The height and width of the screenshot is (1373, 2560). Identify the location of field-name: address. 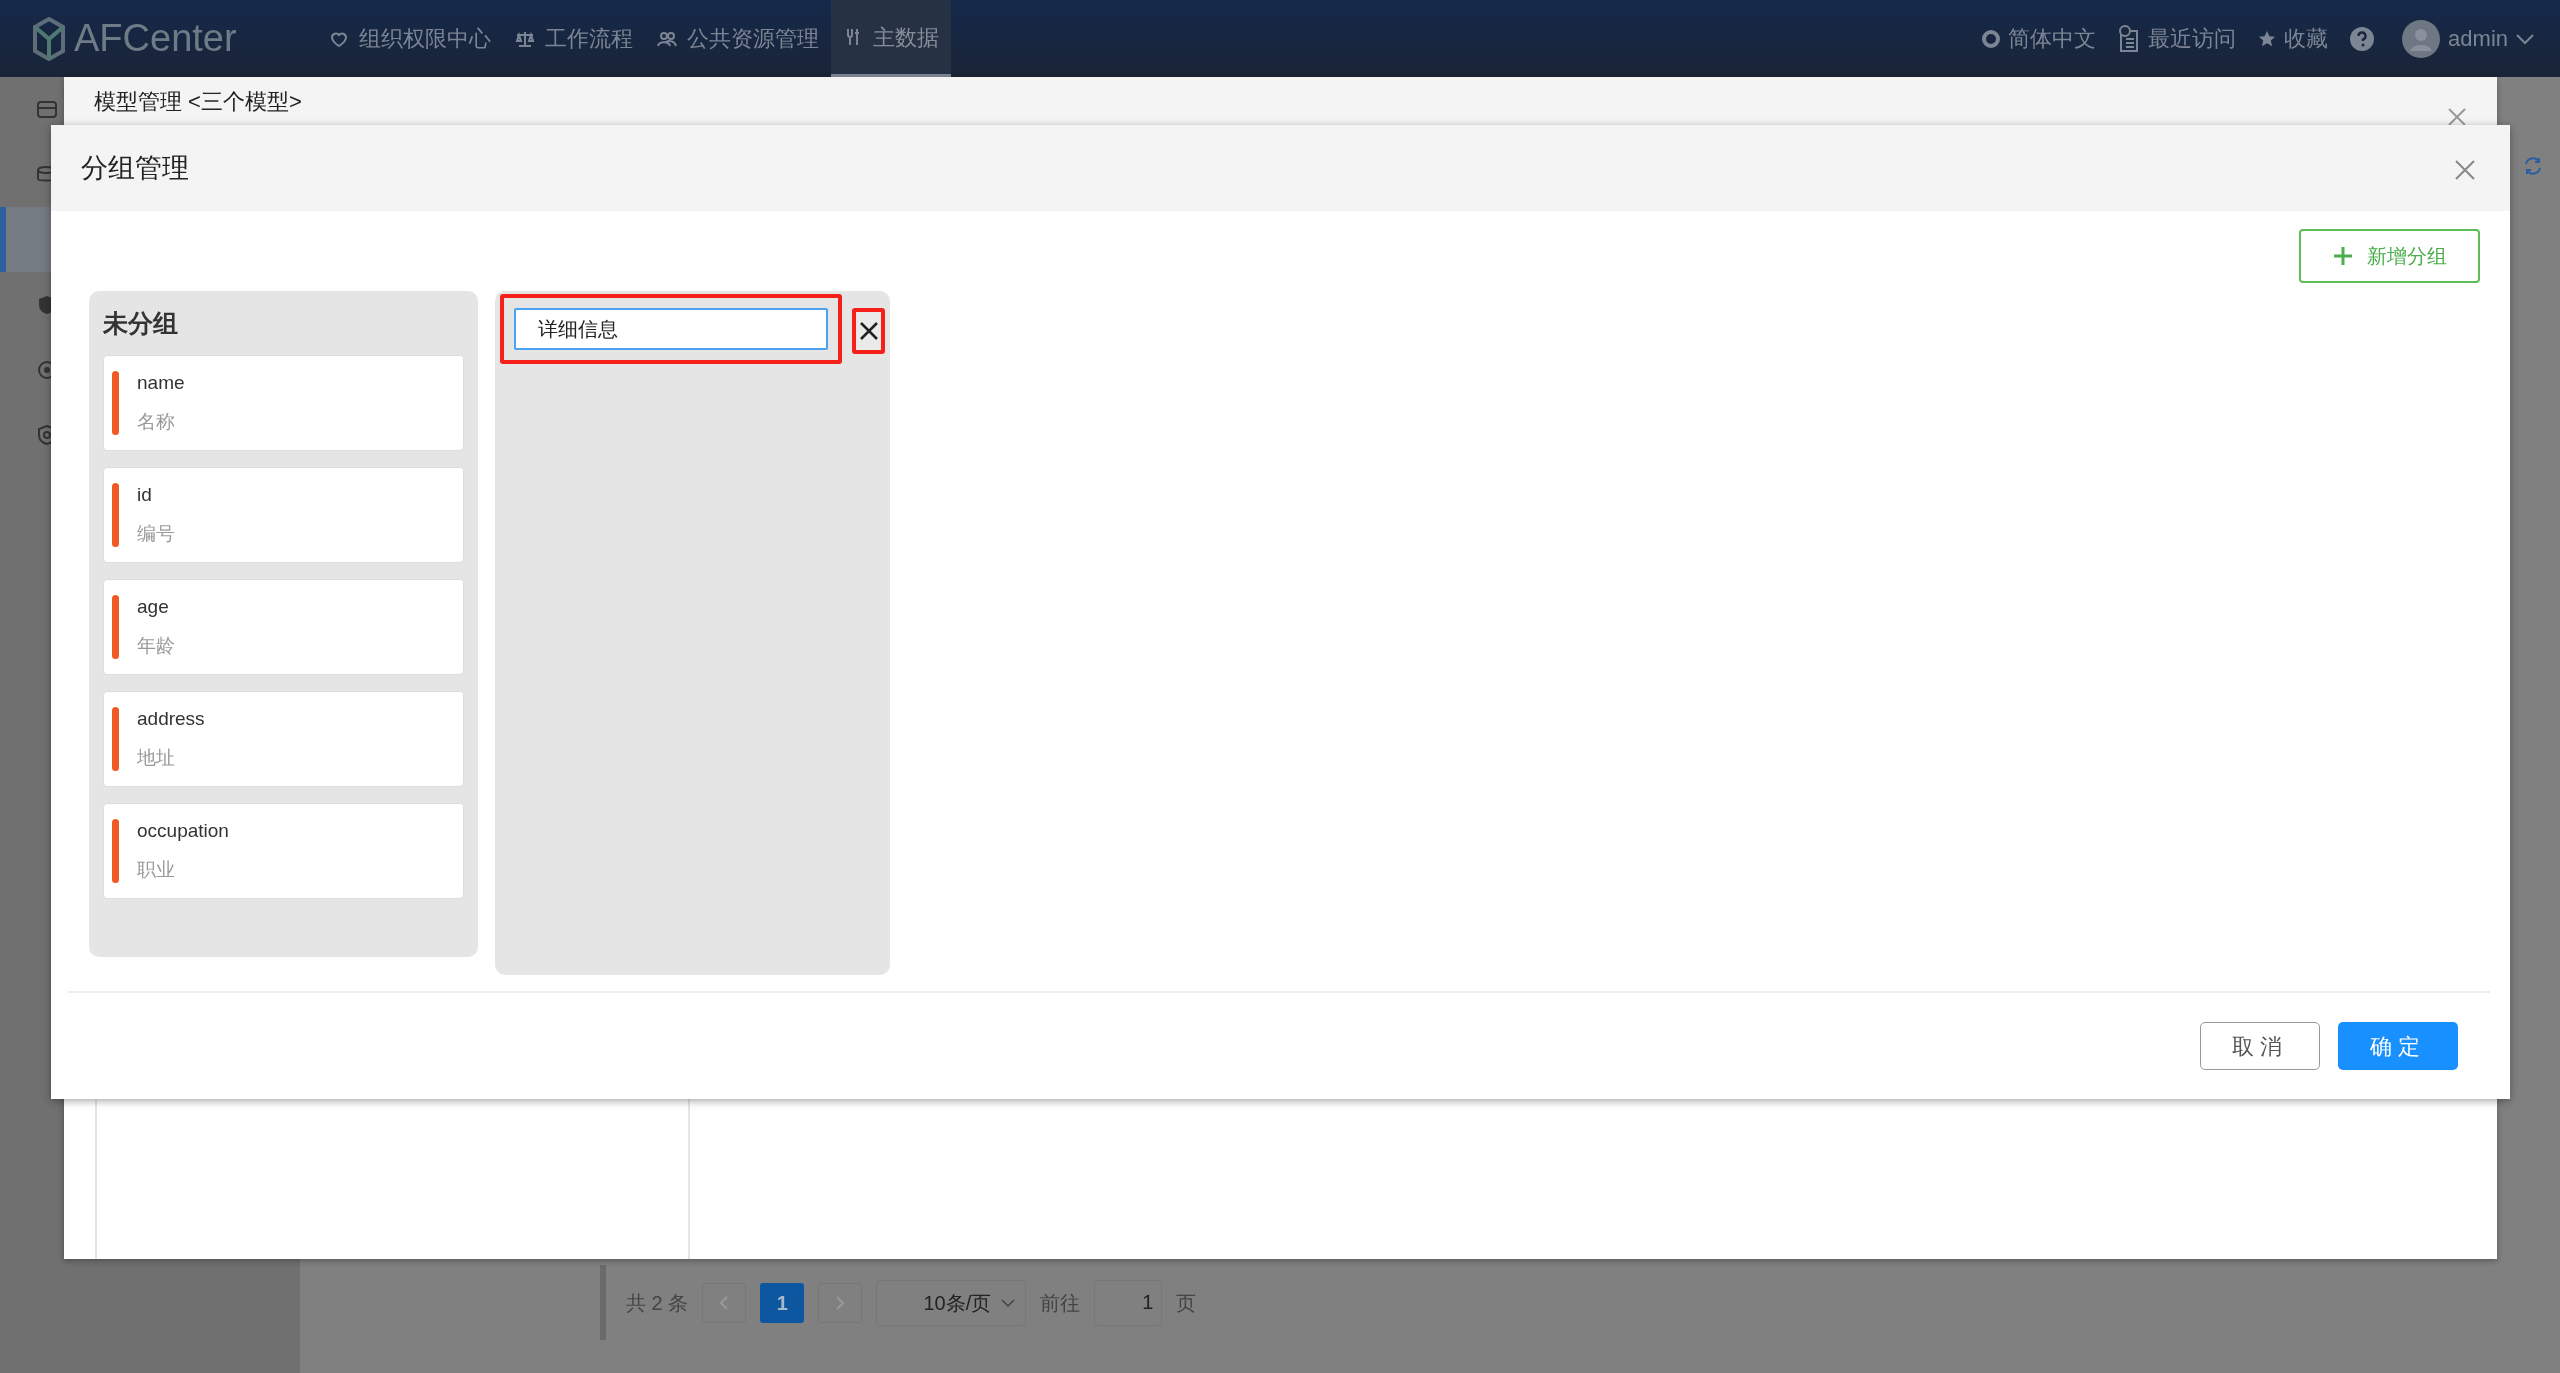
(171, 719).